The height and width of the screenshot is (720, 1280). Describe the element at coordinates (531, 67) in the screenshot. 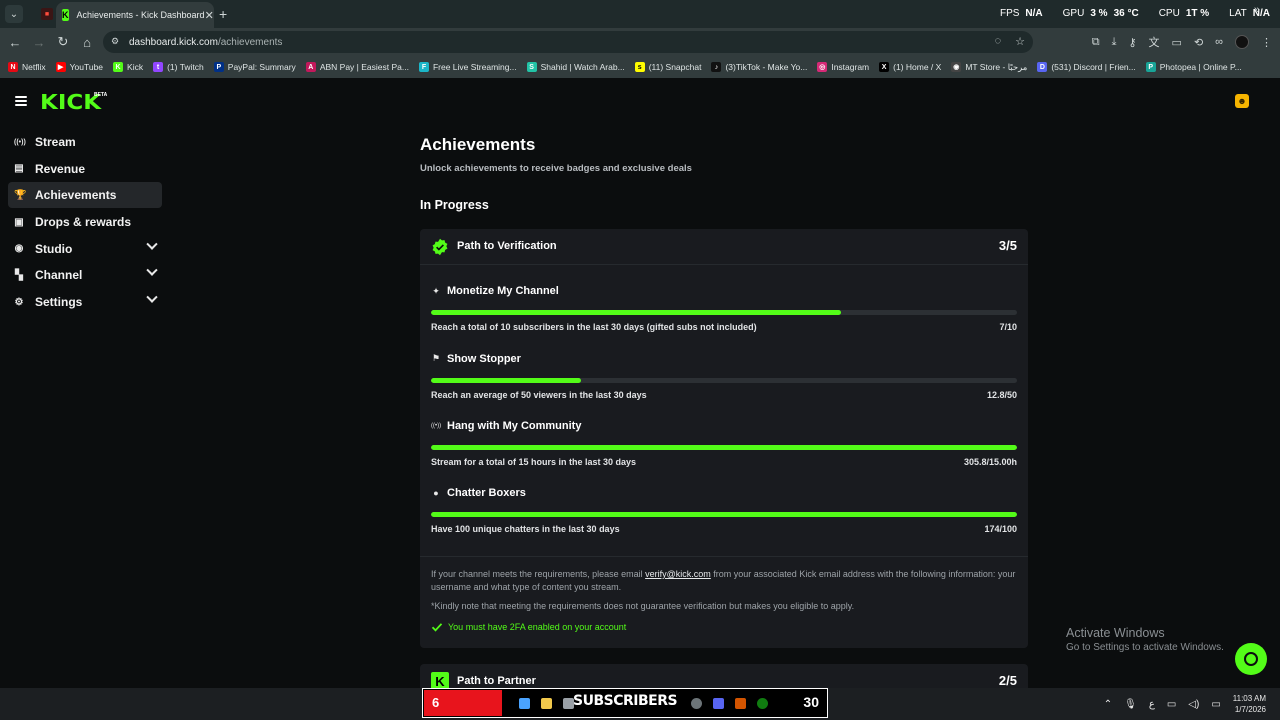

I see `bookmark-favicon-icon: S` at that location.